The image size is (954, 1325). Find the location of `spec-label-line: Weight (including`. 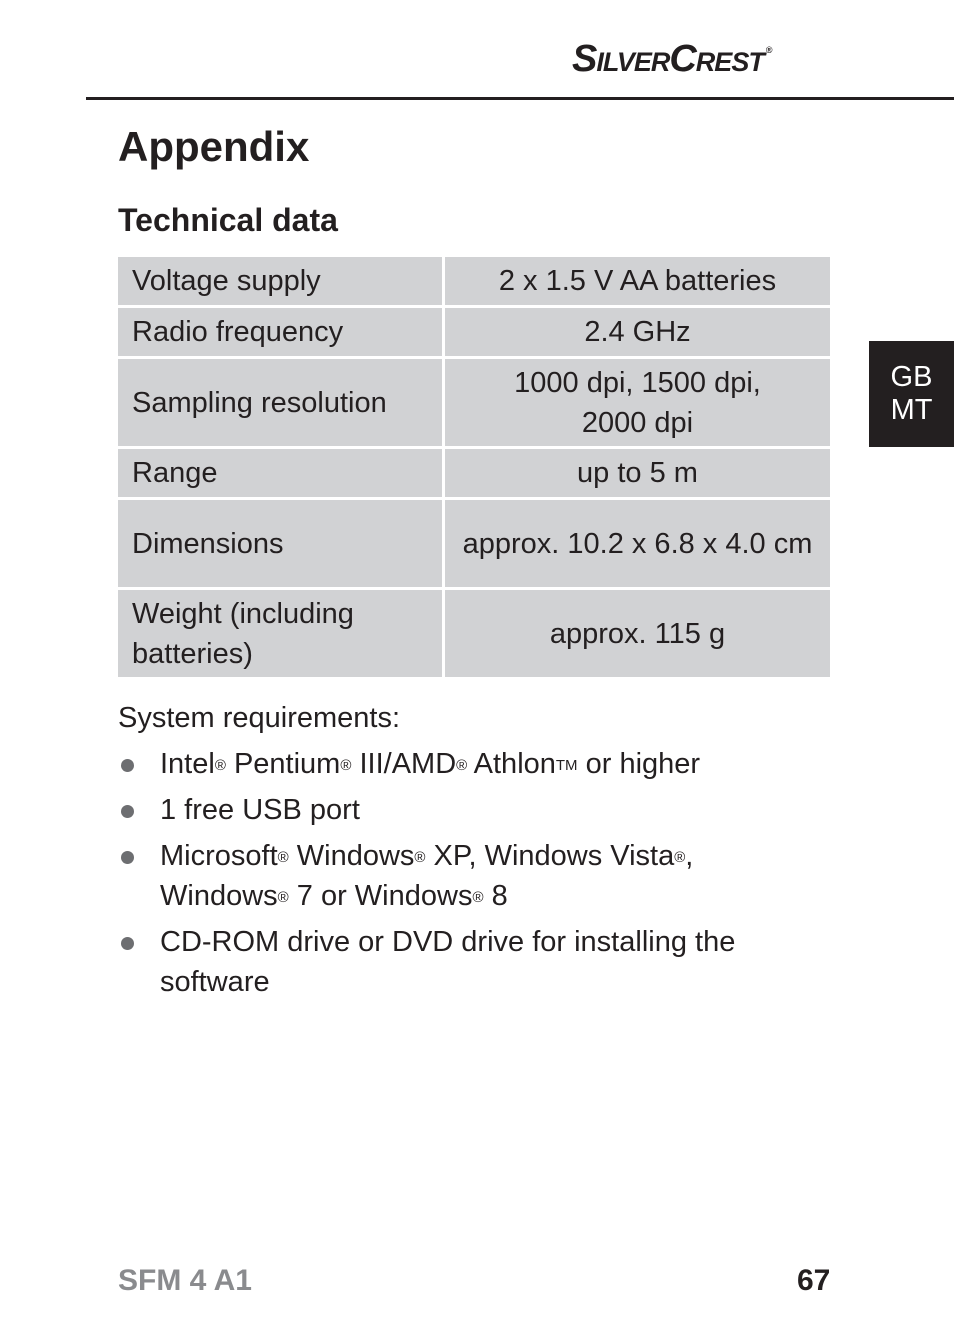

spec-label-line: Weight (including is located at coordinates (243, 613).